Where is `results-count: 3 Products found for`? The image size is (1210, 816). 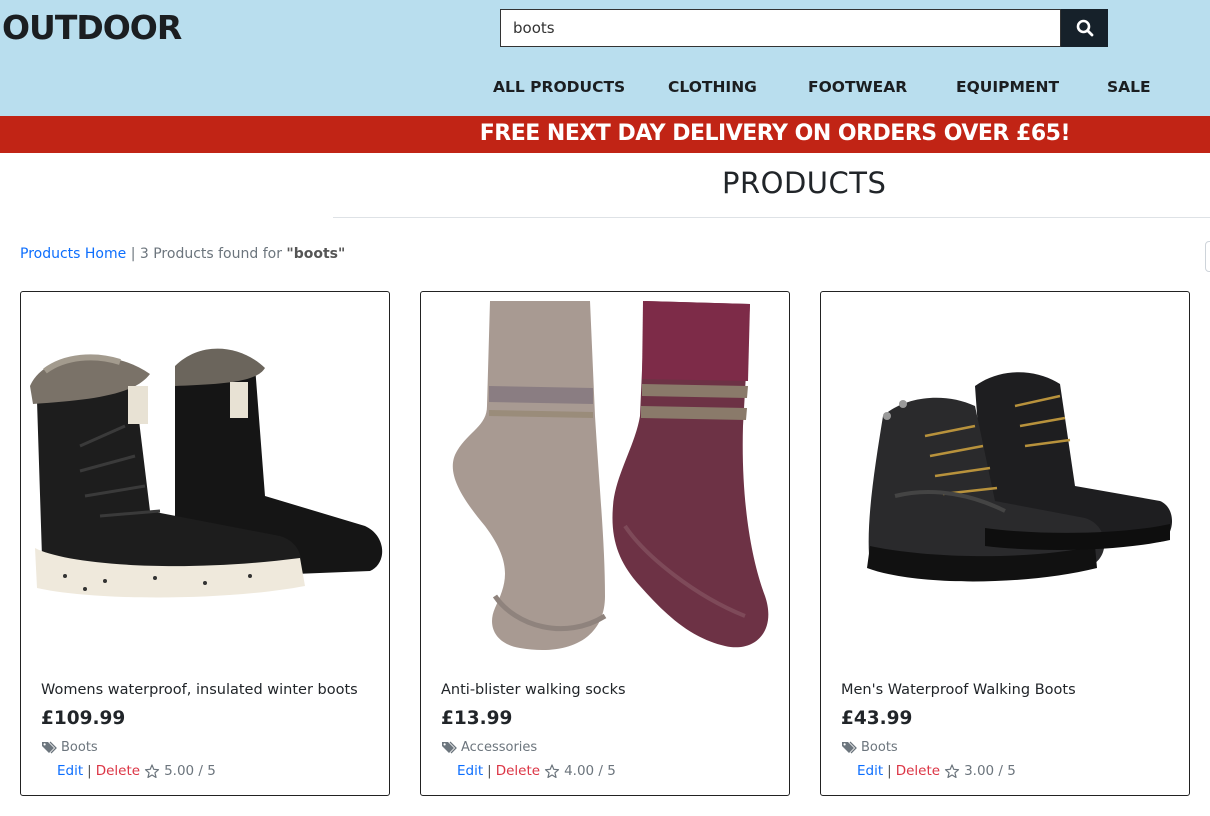 results-count: 3 Products found for is located at coordinates (210, 254).